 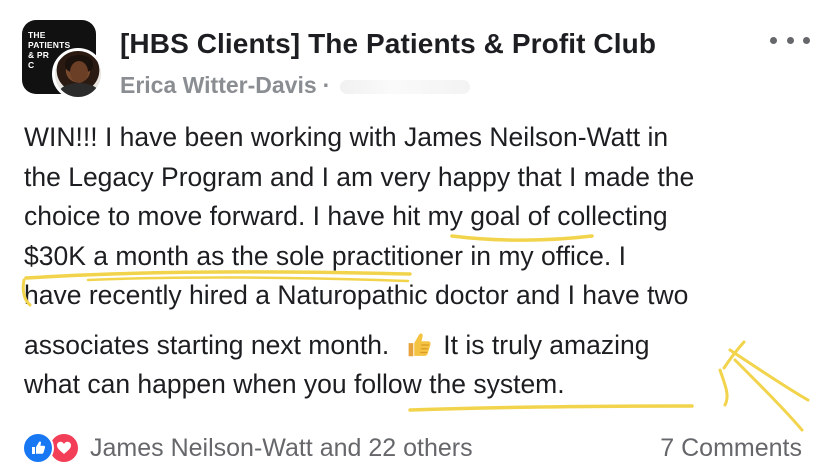 I want to click on comments-count-link: 7 Comments, so click(x=731, y=448).